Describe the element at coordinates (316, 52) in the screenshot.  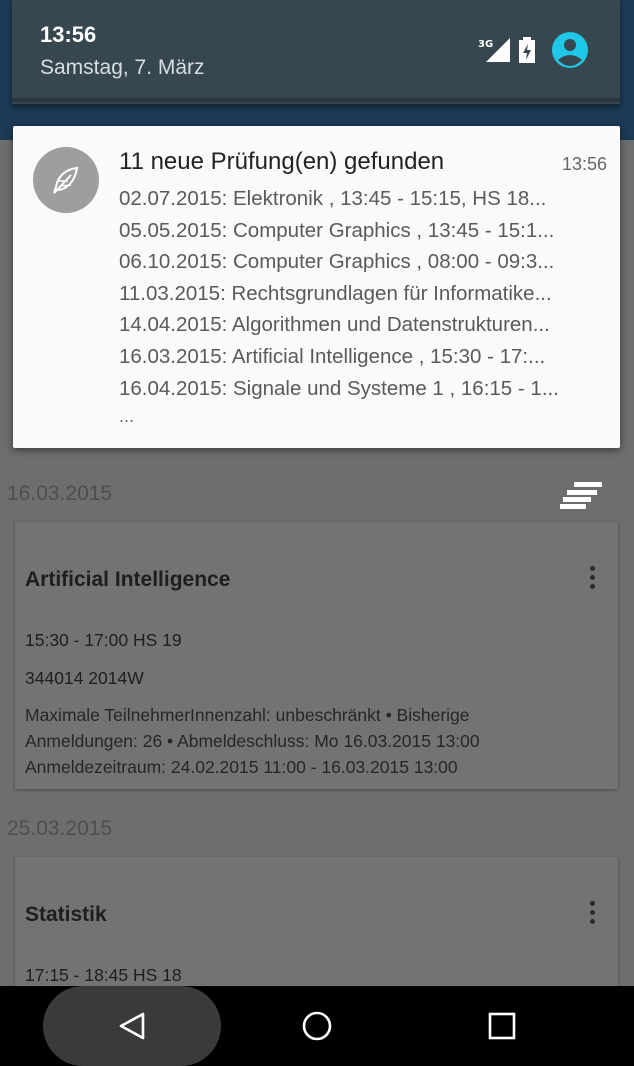
I see `notification-shade-header: 13:56 Samstag, 7. März 3G` at that location.